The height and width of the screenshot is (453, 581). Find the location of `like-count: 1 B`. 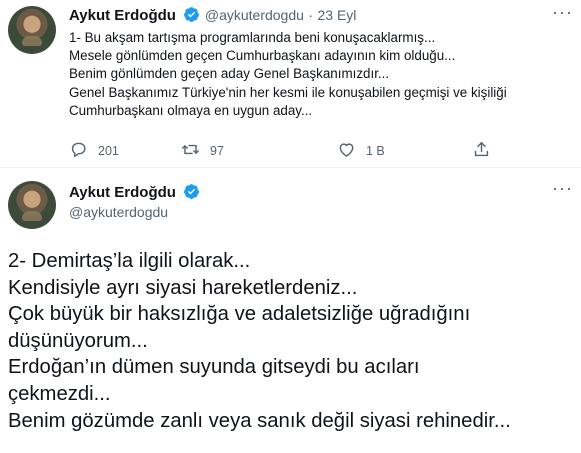

like-count: 1 B is located at coordinates (375, 151).